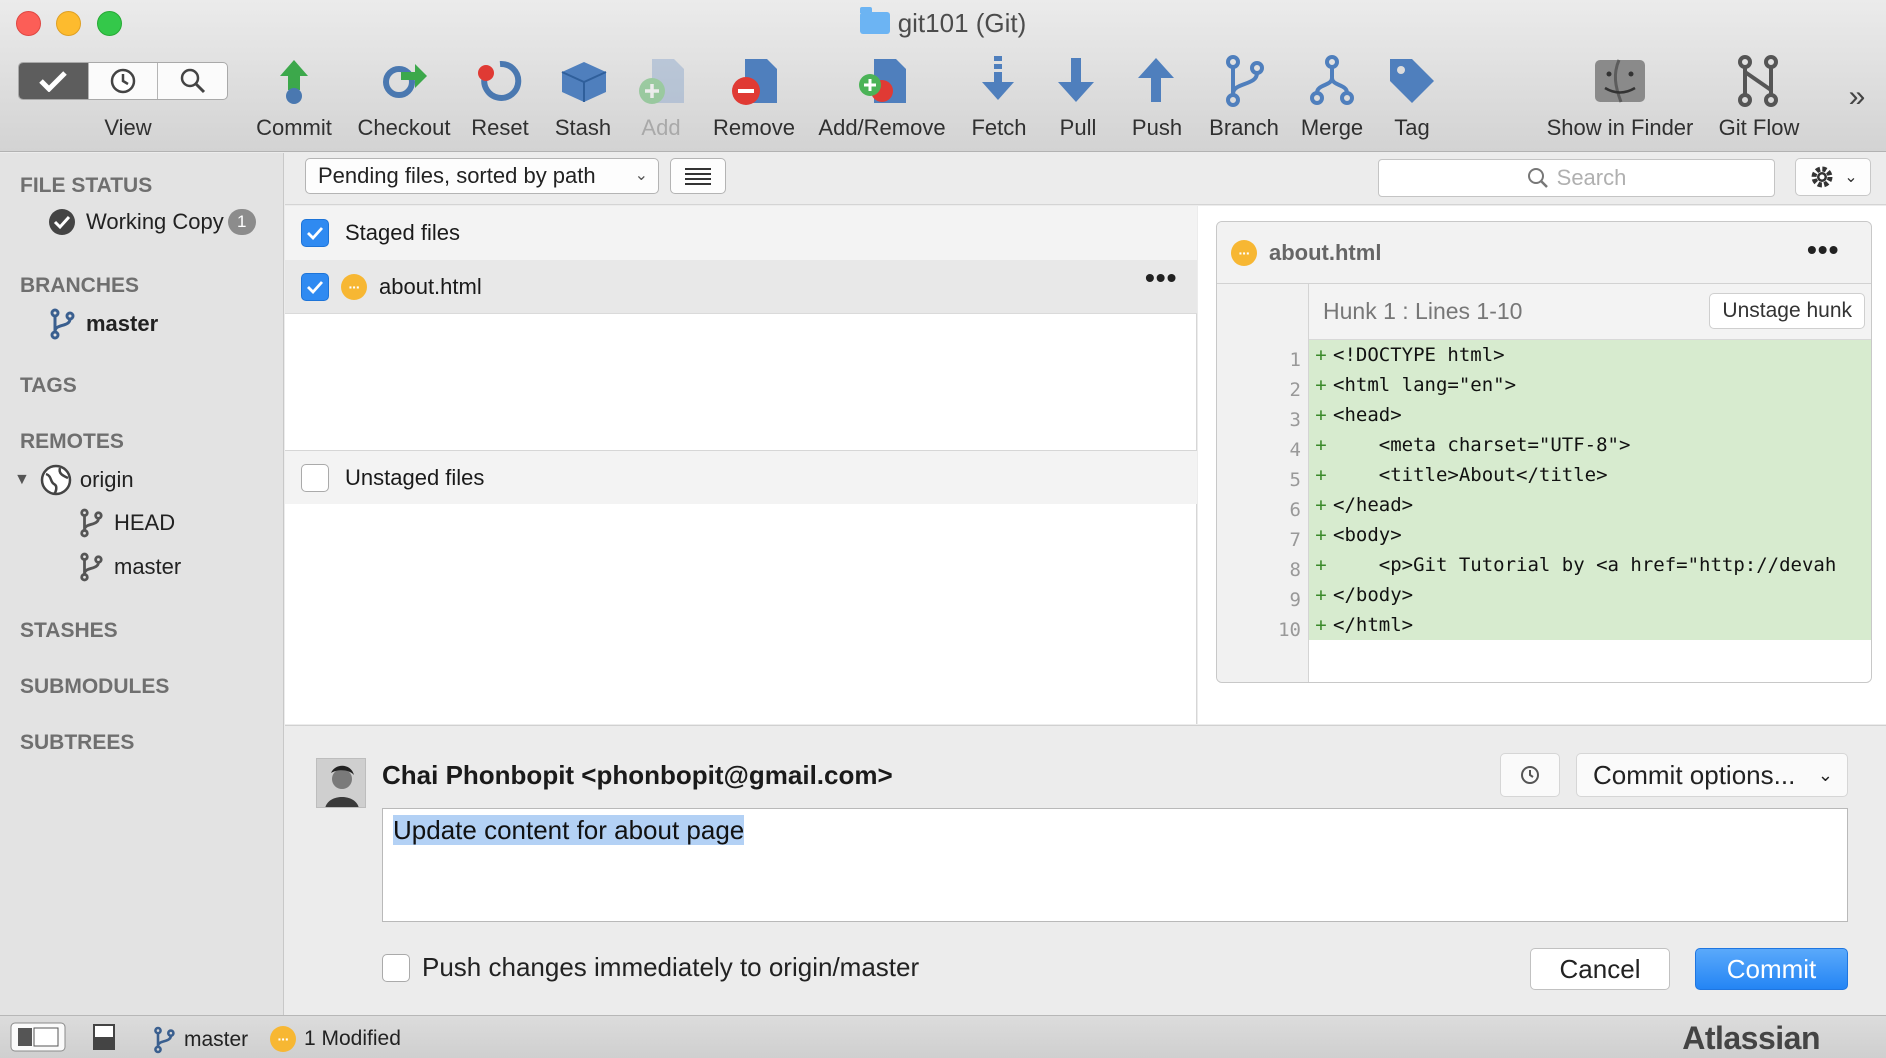  I want to click on sidebar-section-submodules: SUBMODULES, so click(94, 687).